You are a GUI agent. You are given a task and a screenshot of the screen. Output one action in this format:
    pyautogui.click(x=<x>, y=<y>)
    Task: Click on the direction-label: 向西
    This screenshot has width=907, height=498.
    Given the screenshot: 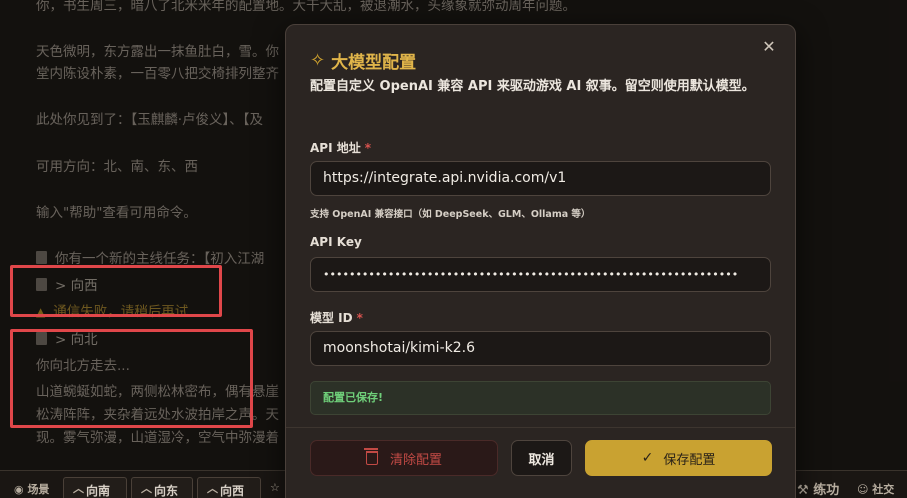 What is the action you would take?
    pyautogui.click(x=232, y=491)
    